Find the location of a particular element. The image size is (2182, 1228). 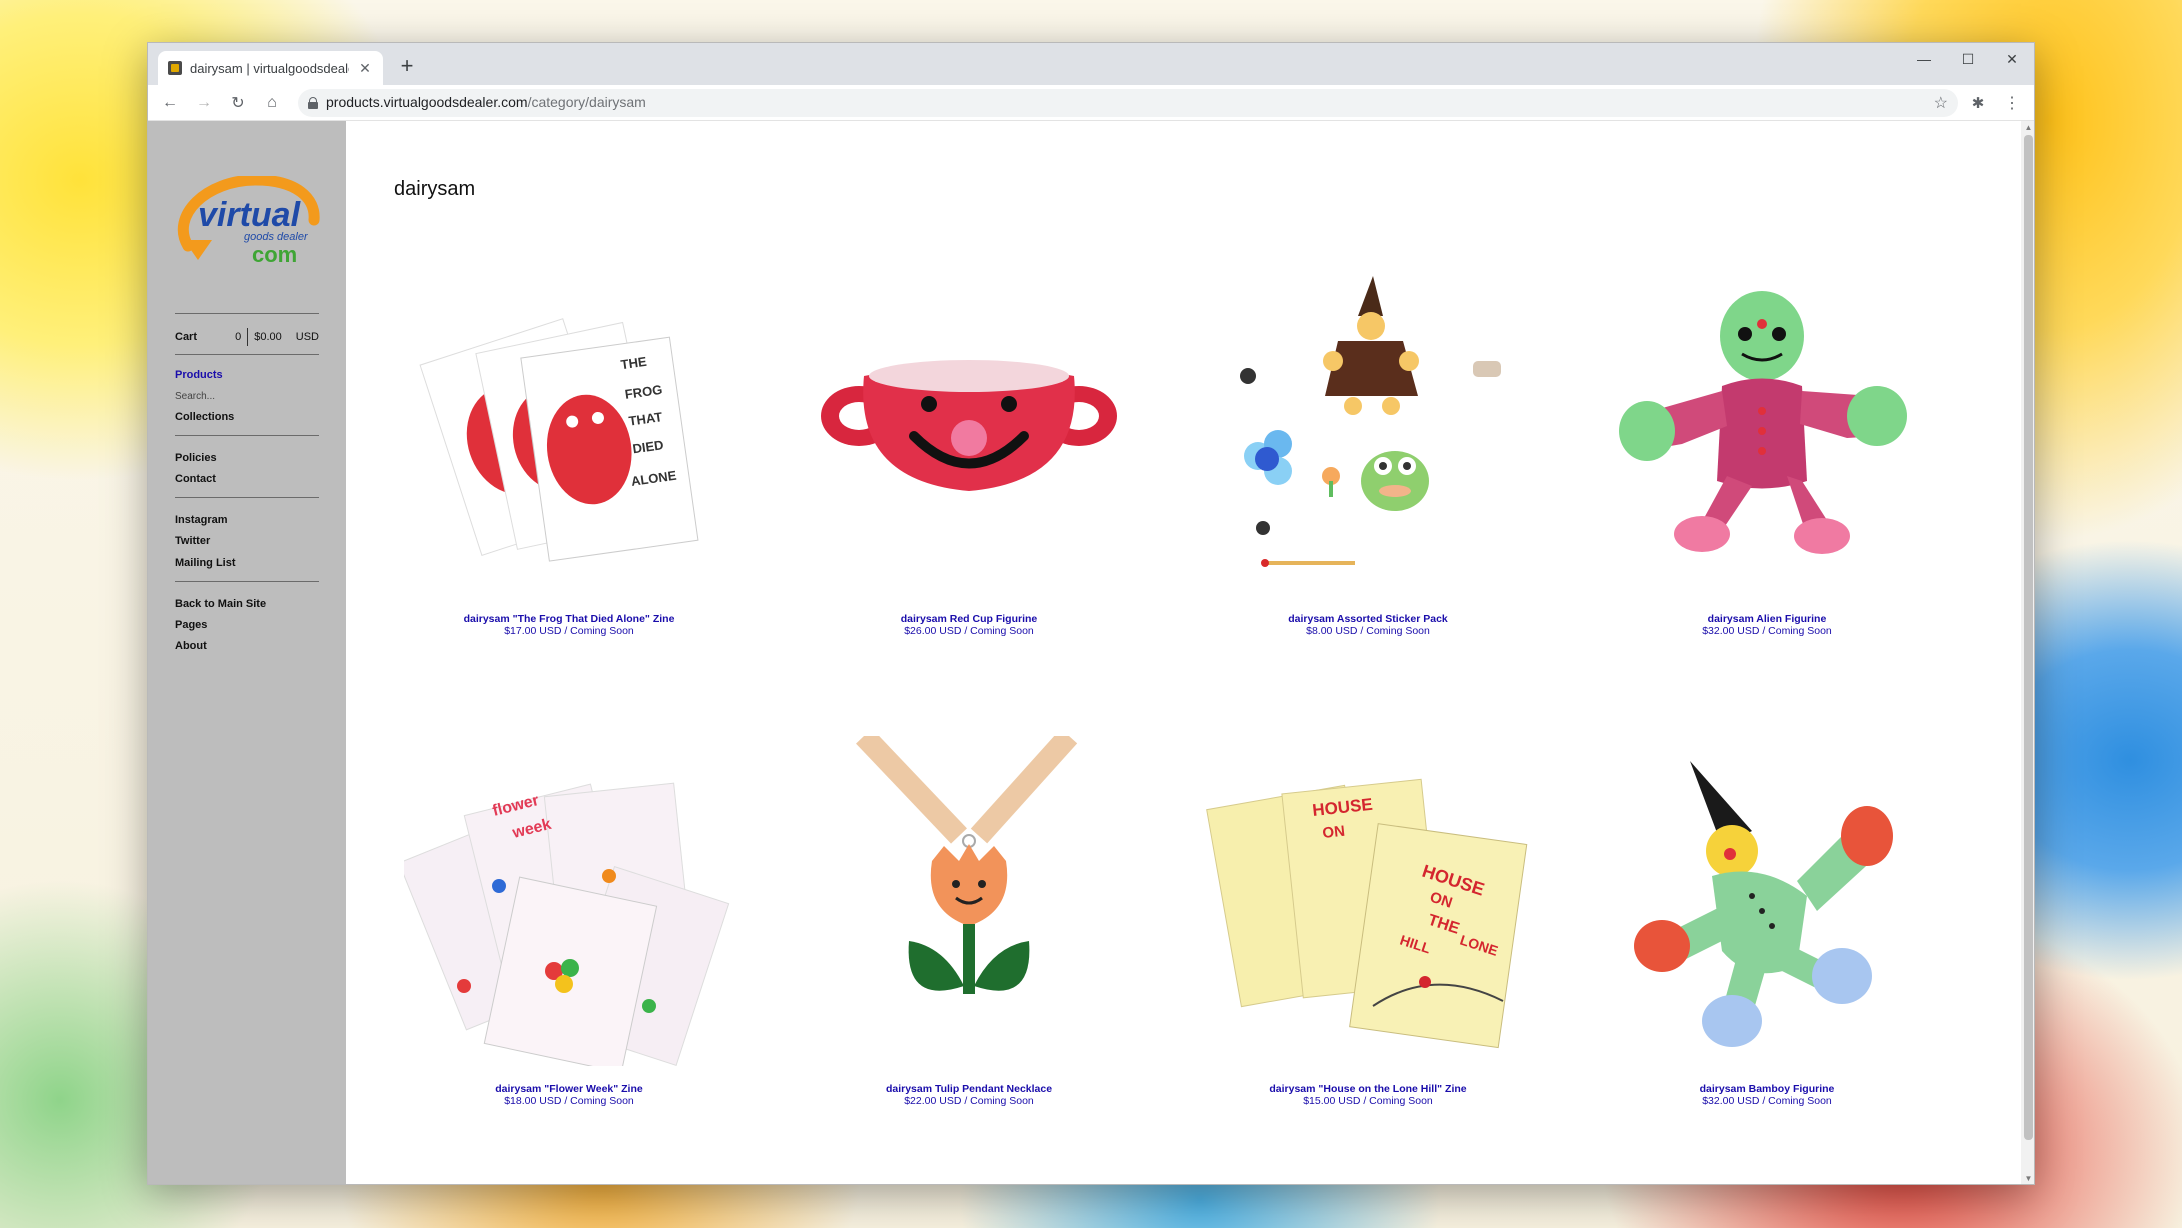

nav-about: About is located at coordinates (191, 646).